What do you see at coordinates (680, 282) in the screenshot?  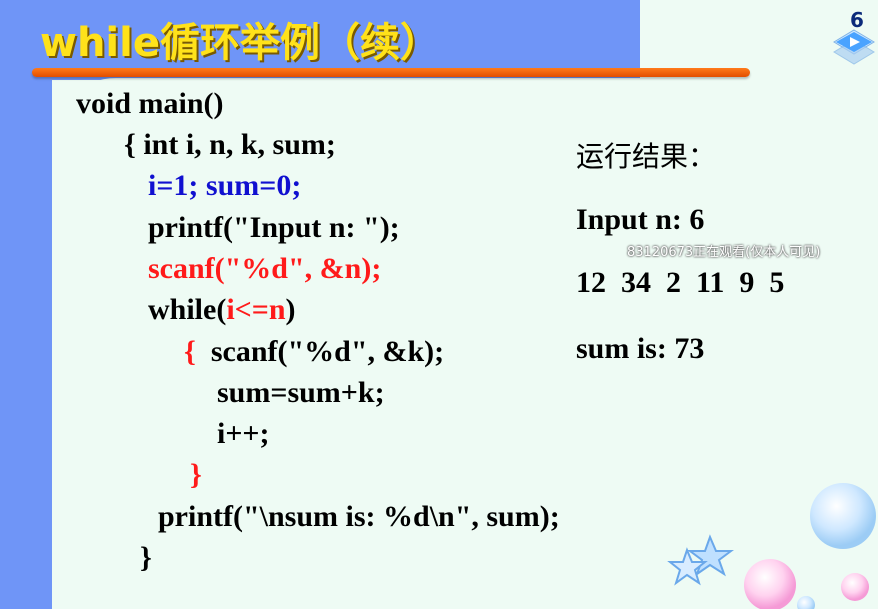 I see `result-numbers-line: 12 34 2 11 9 5` at bounding box center [680, 282].